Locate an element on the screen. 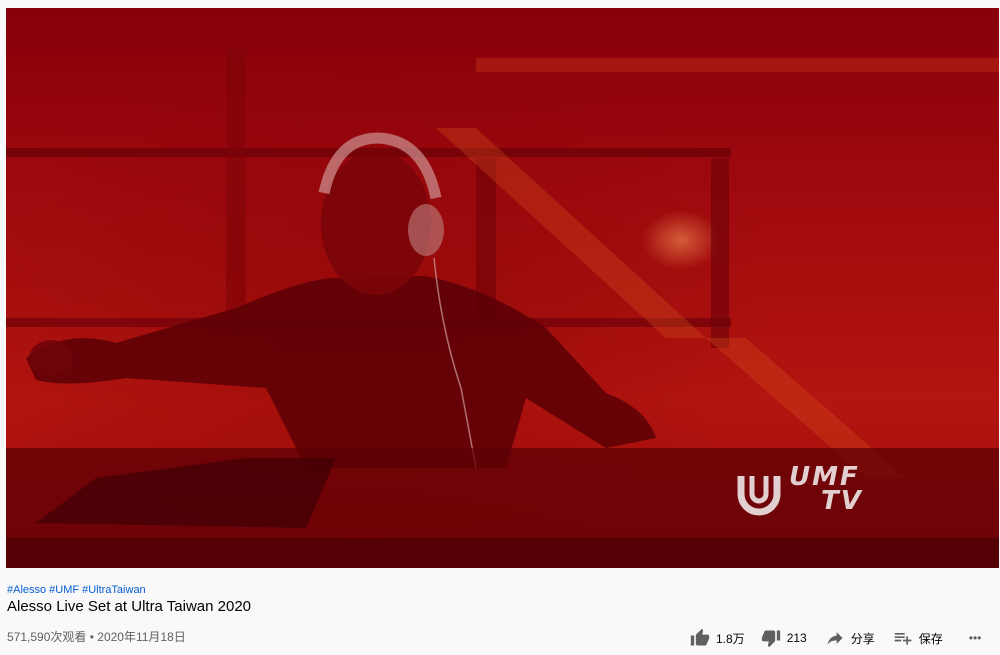 The height and width of the screenshot is (655, 1000). like-button: 1.8万 is located at coordinates (717, 638).